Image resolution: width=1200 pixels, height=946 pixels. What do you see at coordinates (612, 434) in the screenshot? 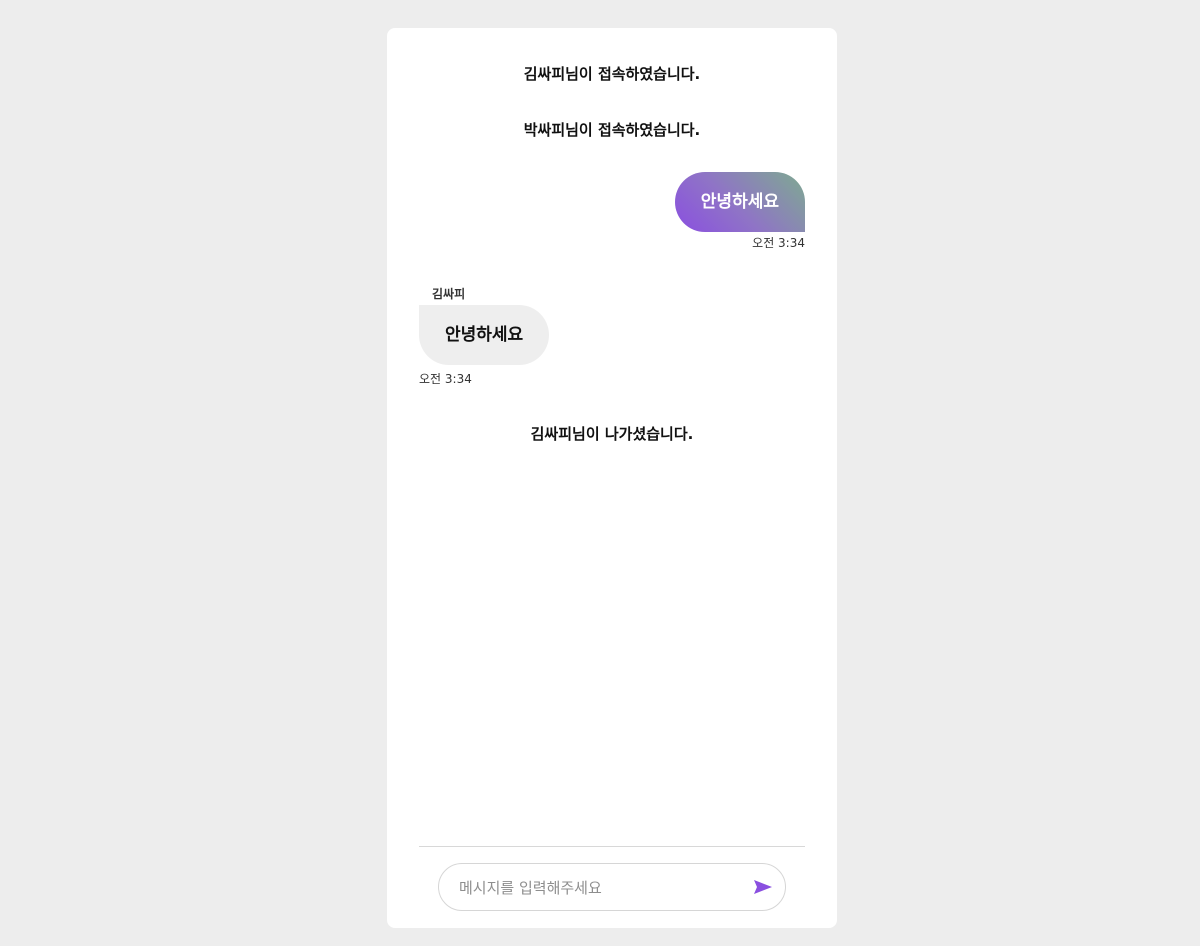
I see `system-message-leave: 김싸피님이 나가셨습니다.` at bounding box center [612, 434].